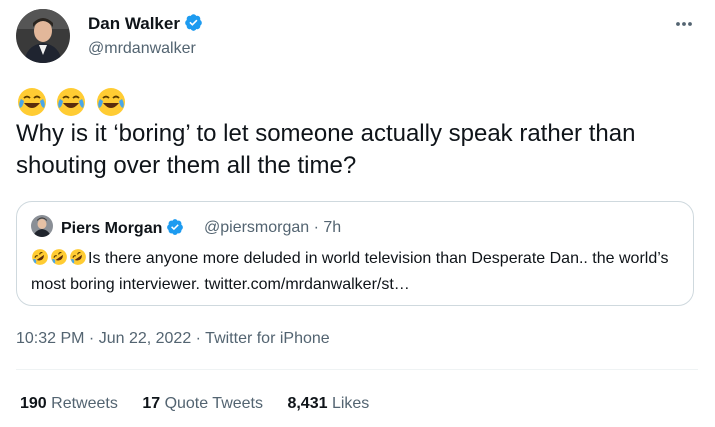 This screenshot has width=715, height=427. I want to click on quote-tweets-label: Quote Tweets, so click(213, 403).